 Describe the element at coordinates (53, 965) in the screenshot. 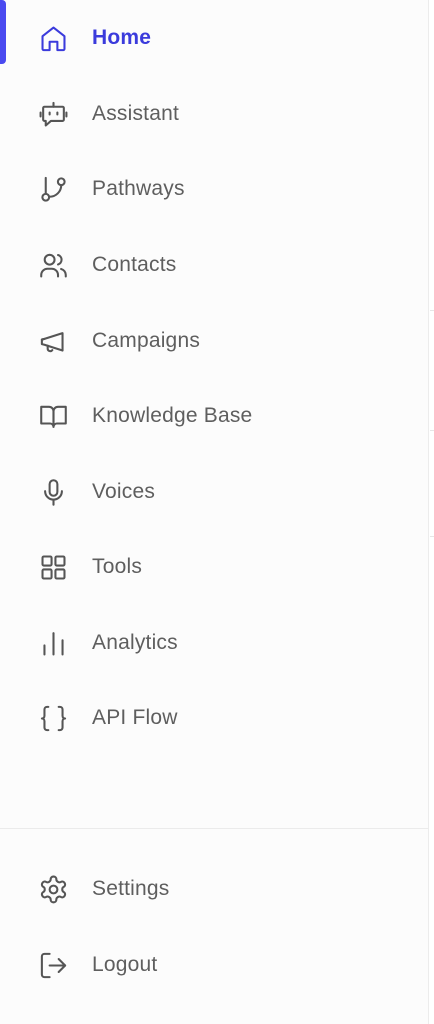

I see `logout-icon` at that location.